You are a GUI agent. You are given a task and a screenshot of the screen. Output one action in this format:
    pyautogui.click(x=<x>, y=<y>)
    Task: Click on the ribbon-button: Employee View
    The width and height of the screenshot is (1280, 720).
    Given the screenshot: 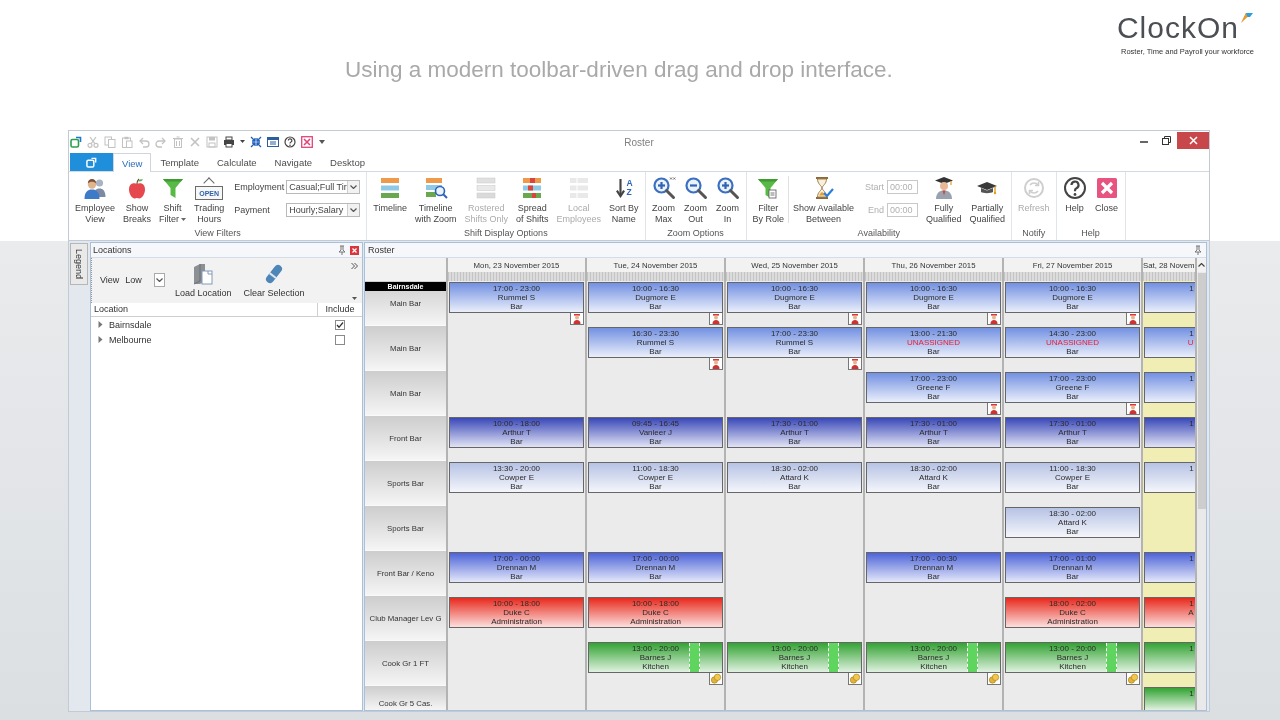 What is the action you would take?
    pyautogui.click(x=95, y=200)
    